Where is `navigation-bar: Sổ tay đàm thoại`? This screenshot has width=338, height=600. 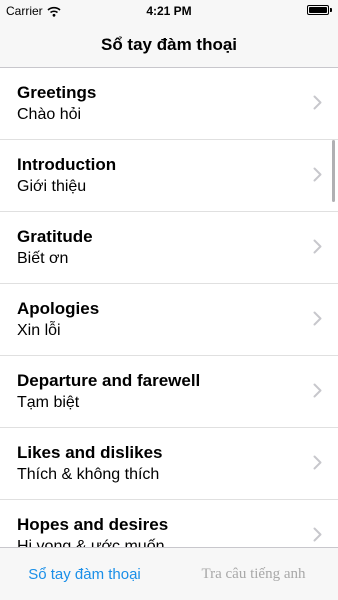 navigation-bar: Sổ tay đàm thoại is located at coordinates (169, 45).